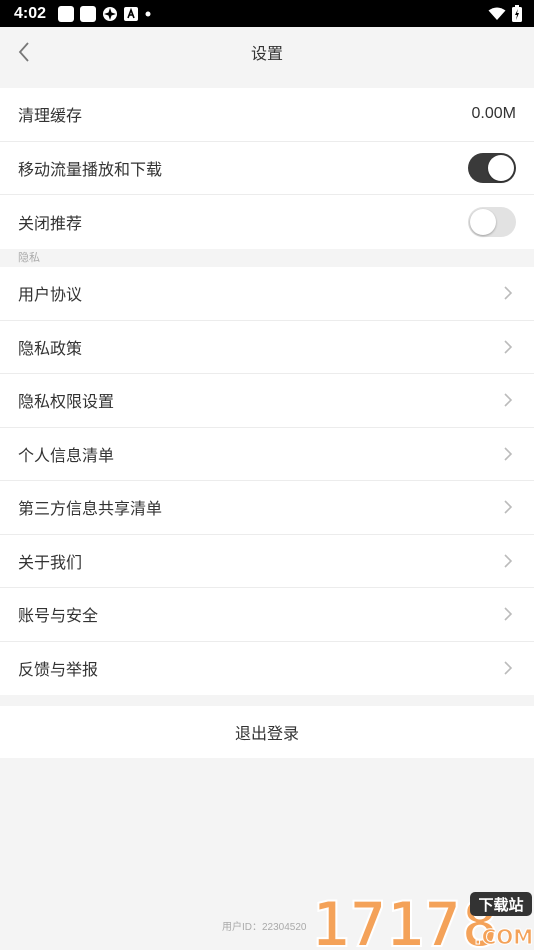 Image resolution: width=534 pixels, height=950 pixels. Describe the element at coordinates (517, 13) in the screenshot. I see `battery-charging-icon` at that location.